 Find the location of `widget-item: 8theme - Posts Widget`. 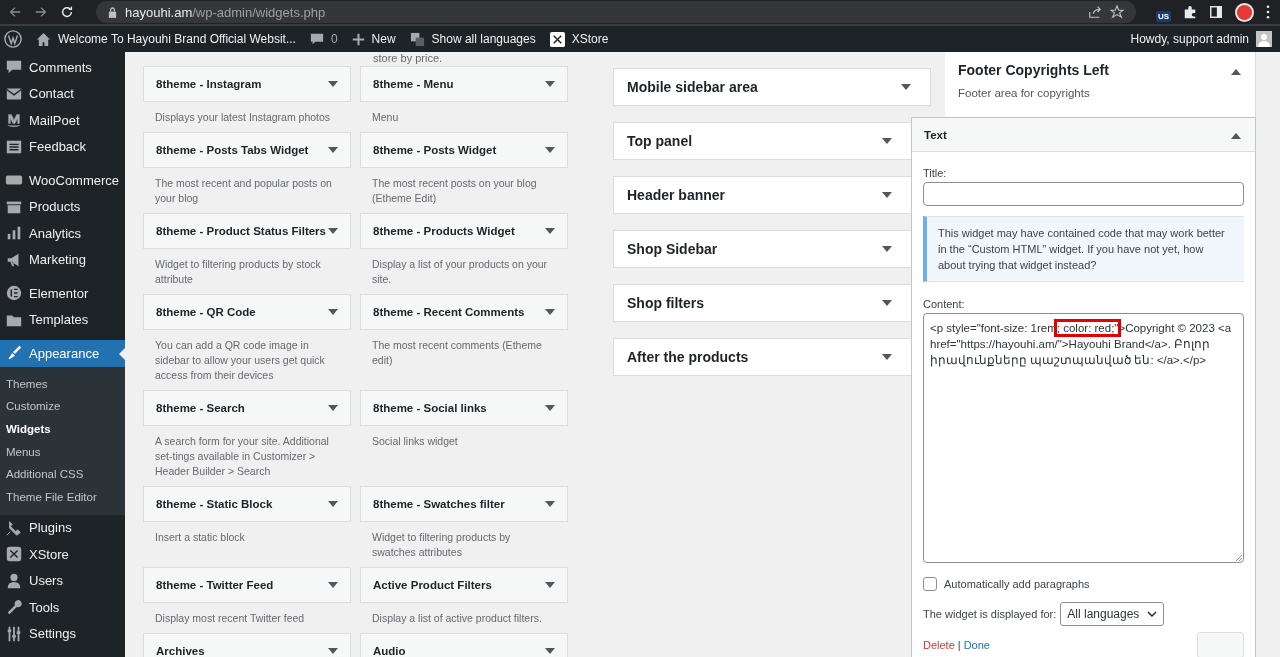

widget-item: 8theme - Posts Widget is located at coordinates (464, 150).